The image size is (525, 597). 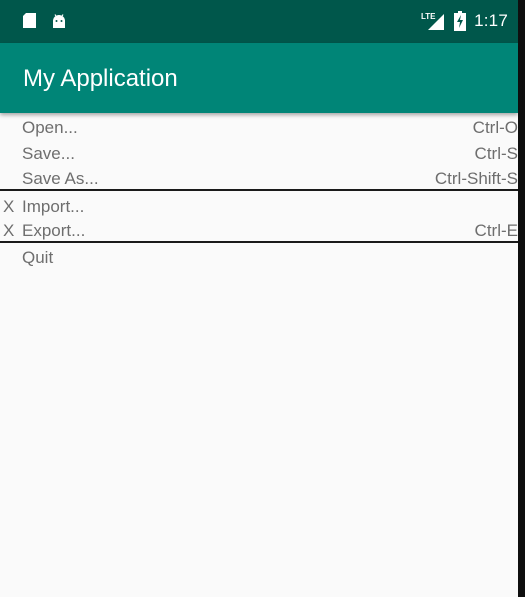 What do you see at coordinates (460, 21) in the screenshot?
I see `battery-charging-icon` at bounding box center [460, 21].